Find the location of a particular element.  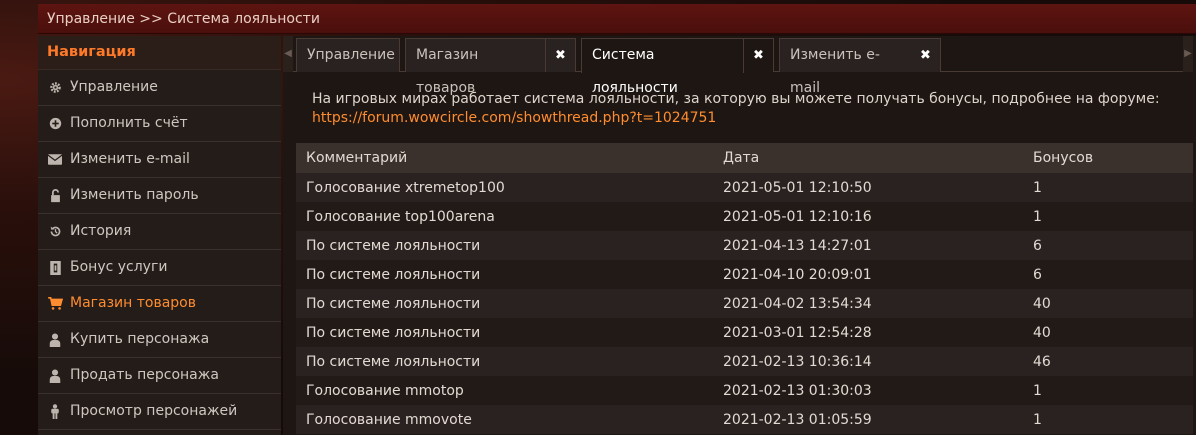

tab-0: Управление is located at coordinates (348, 55).